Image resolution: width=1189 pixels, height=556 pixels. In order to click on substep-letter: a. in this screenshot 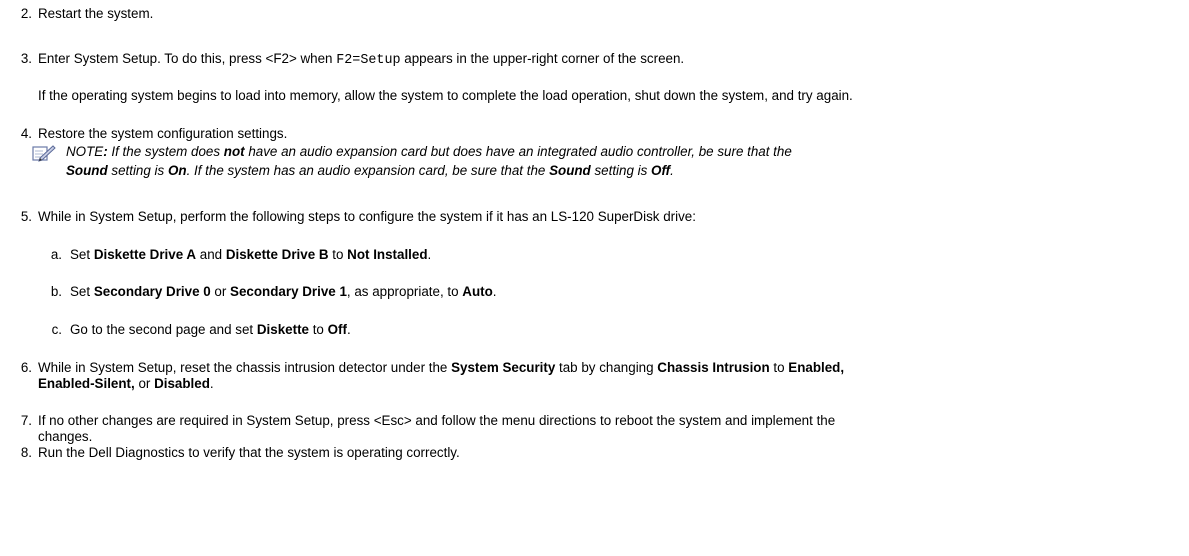, I will do `click(56, 254)`.